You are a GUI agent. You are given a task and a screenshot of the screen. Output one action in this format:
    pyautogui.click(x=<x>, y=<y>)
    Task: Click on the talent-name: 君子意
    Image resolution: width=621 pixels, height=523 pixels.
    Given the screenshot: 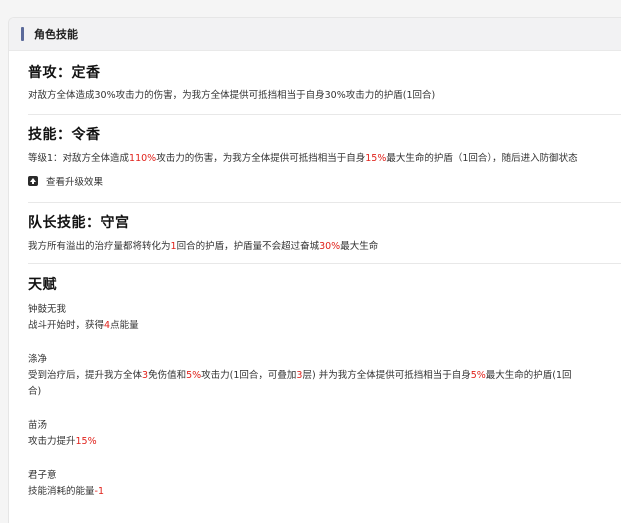 What is the action you would take?
    pyautogui.click(x=42, y=475)
    